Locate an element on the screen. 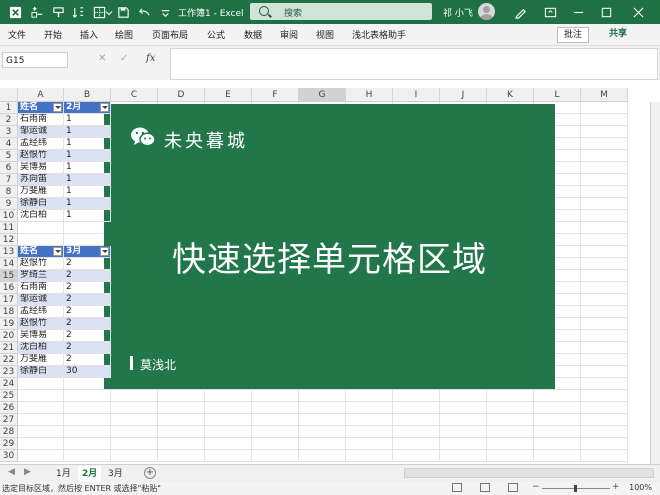  row-header: 11 is located at coordinates (9, 228).